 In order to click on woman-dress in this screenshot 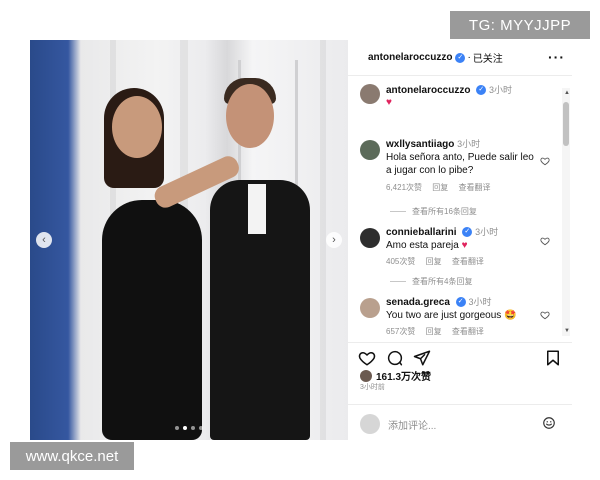, I will do `click(152, 320)`.